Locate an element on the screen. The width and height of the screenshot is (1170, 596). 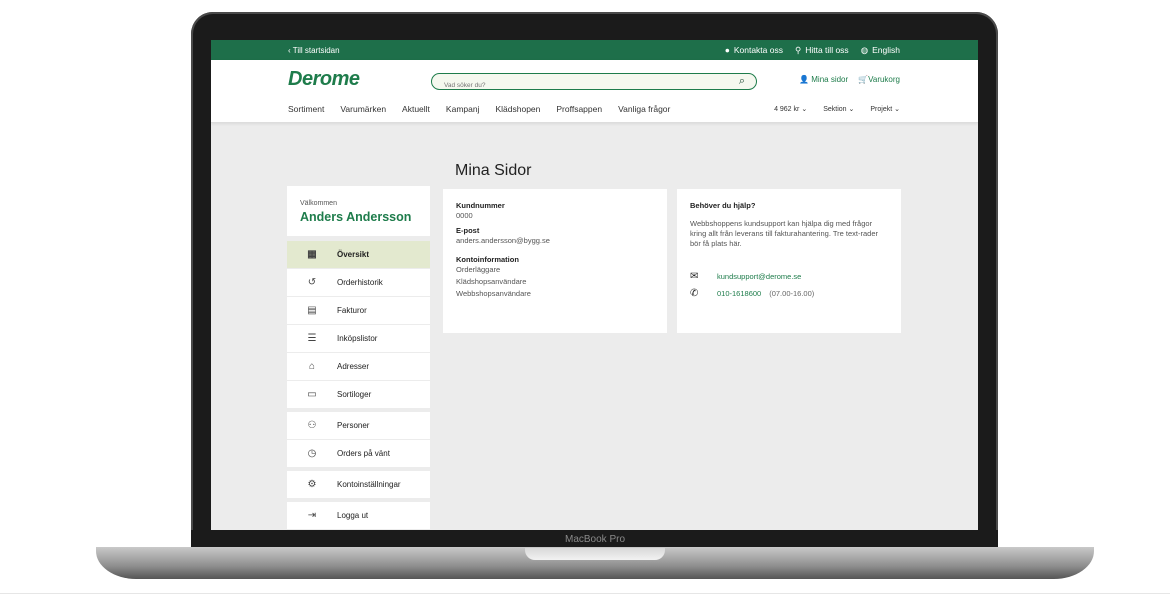
find-us-link: ⚲ Hitta till oss is located at coordinates (822, 50).